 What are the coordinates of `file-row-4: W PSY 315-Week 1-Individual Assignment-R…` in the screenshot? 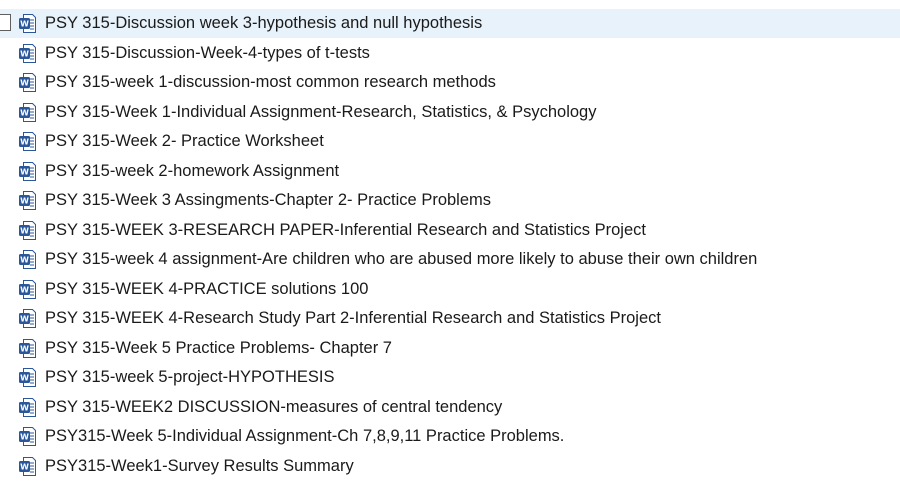 It's located at (450, 112).